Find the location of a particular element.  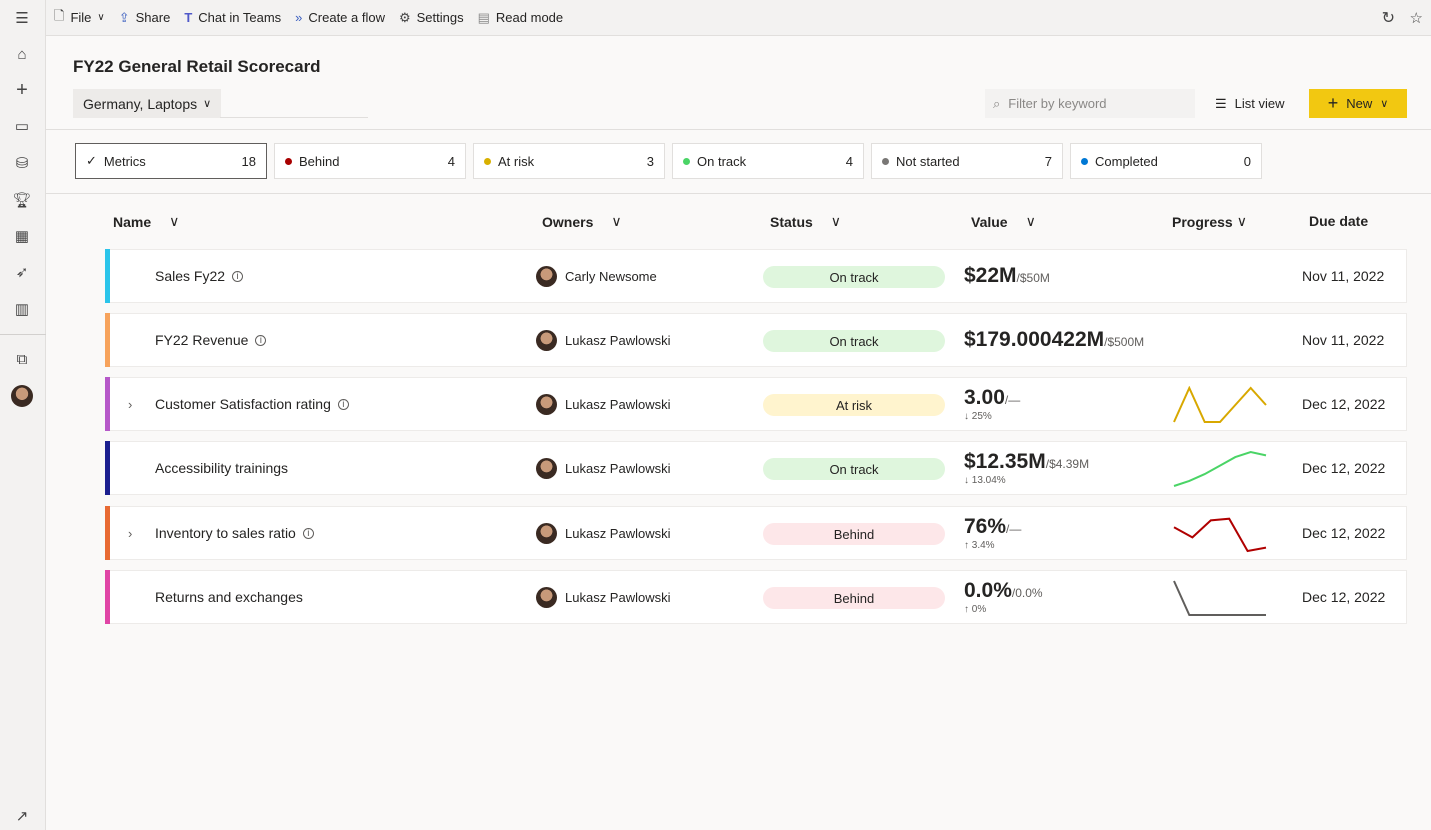

share-button: ⇪ Share is located at coordinates (145, 18).